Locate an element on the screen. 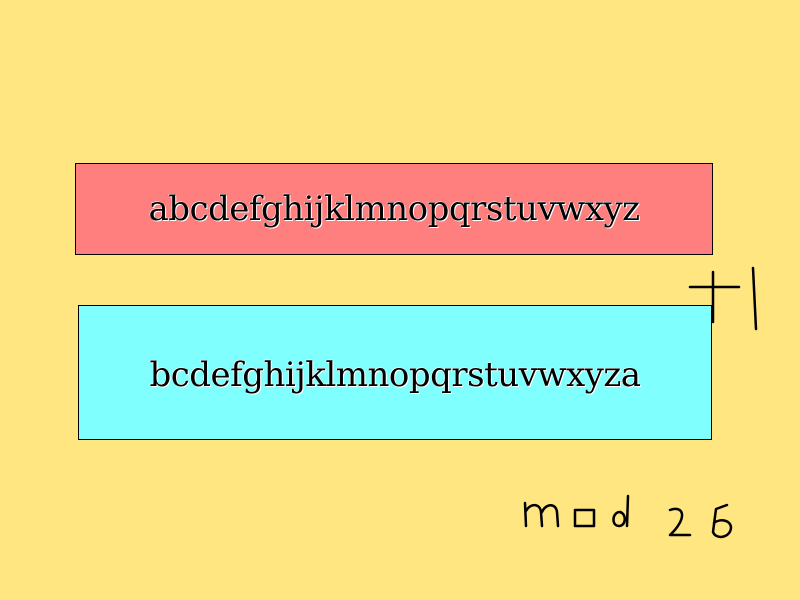 The width and height of the screenshot is (800, 600). shifted-alphabet: bcdefghijklmnopqrstuvwxyza is located at coordinates (395, 374).